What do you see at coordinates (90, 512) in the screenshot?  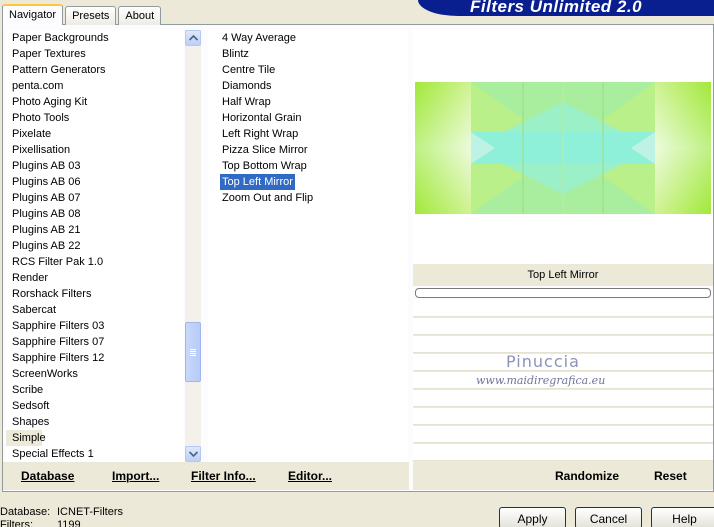 I see `database-value: ICNET-Filters` at bounding box center [90, 512].